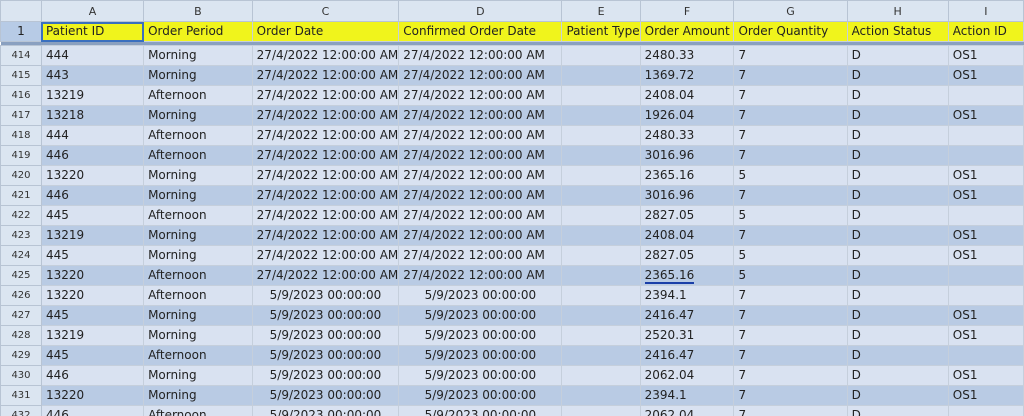 This screenshot has height=416, width=1024. What do you see at coordinates (92, 55) in the screenshot?
I see `cell-a: 444` at bounding box center [92, 55].